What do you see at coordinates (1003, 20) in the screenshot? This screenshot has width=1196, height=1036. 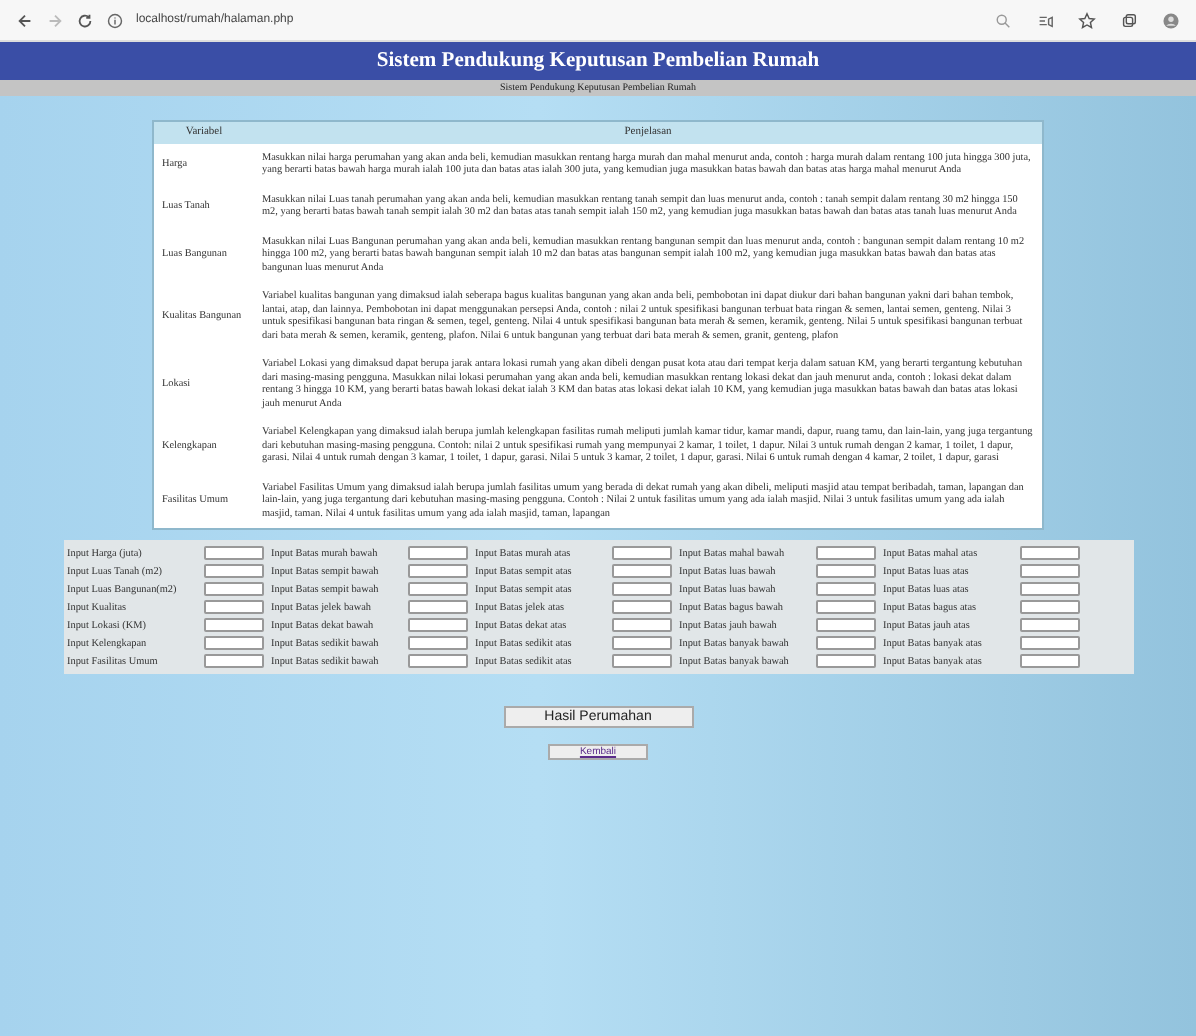 I see `zoom-icon` at bounding box center [1003, 20].